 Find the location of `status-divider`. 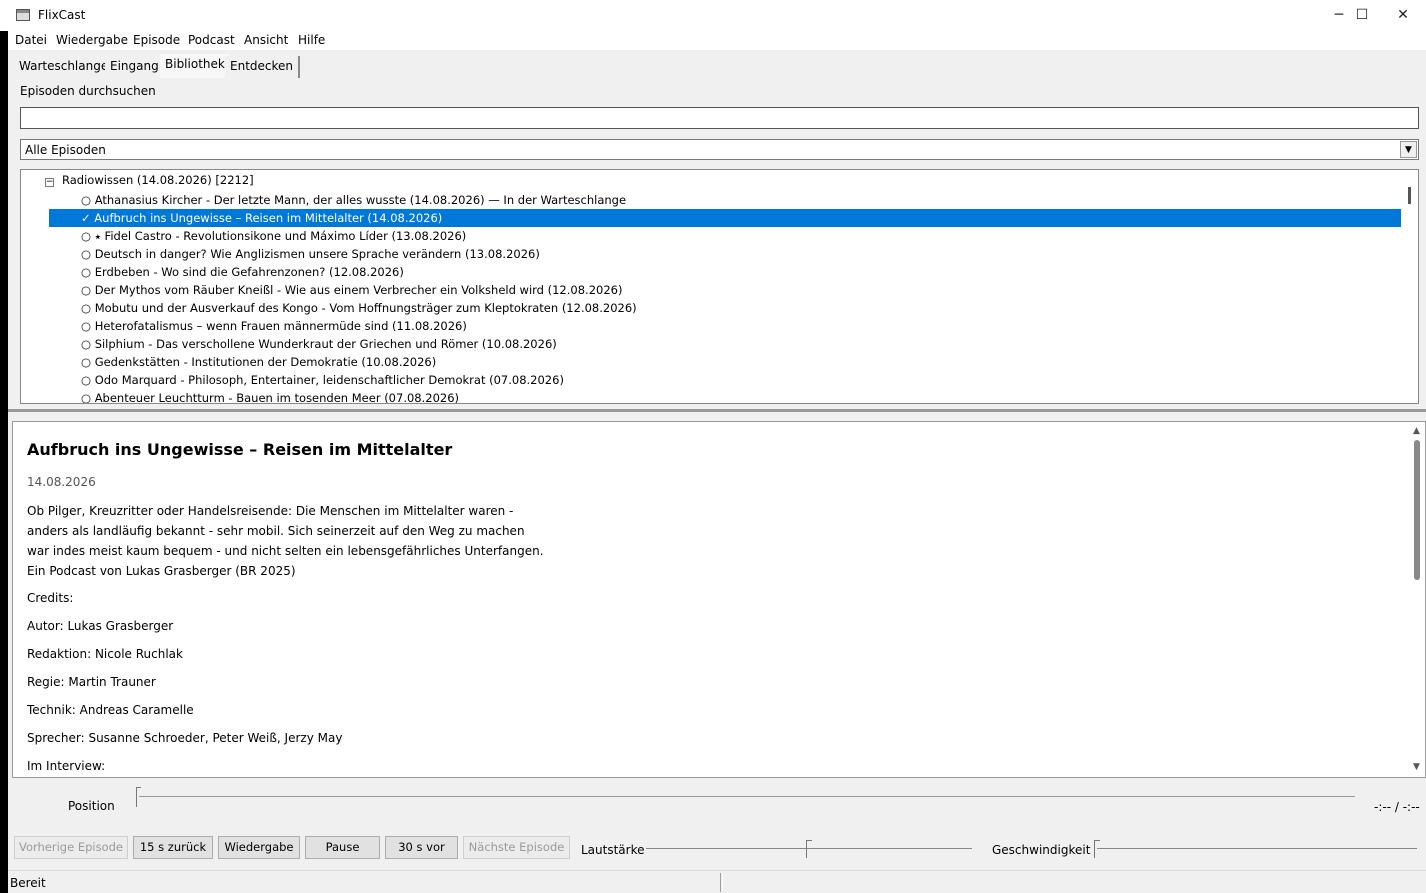

status-divider is located at coordinates (721, 882).